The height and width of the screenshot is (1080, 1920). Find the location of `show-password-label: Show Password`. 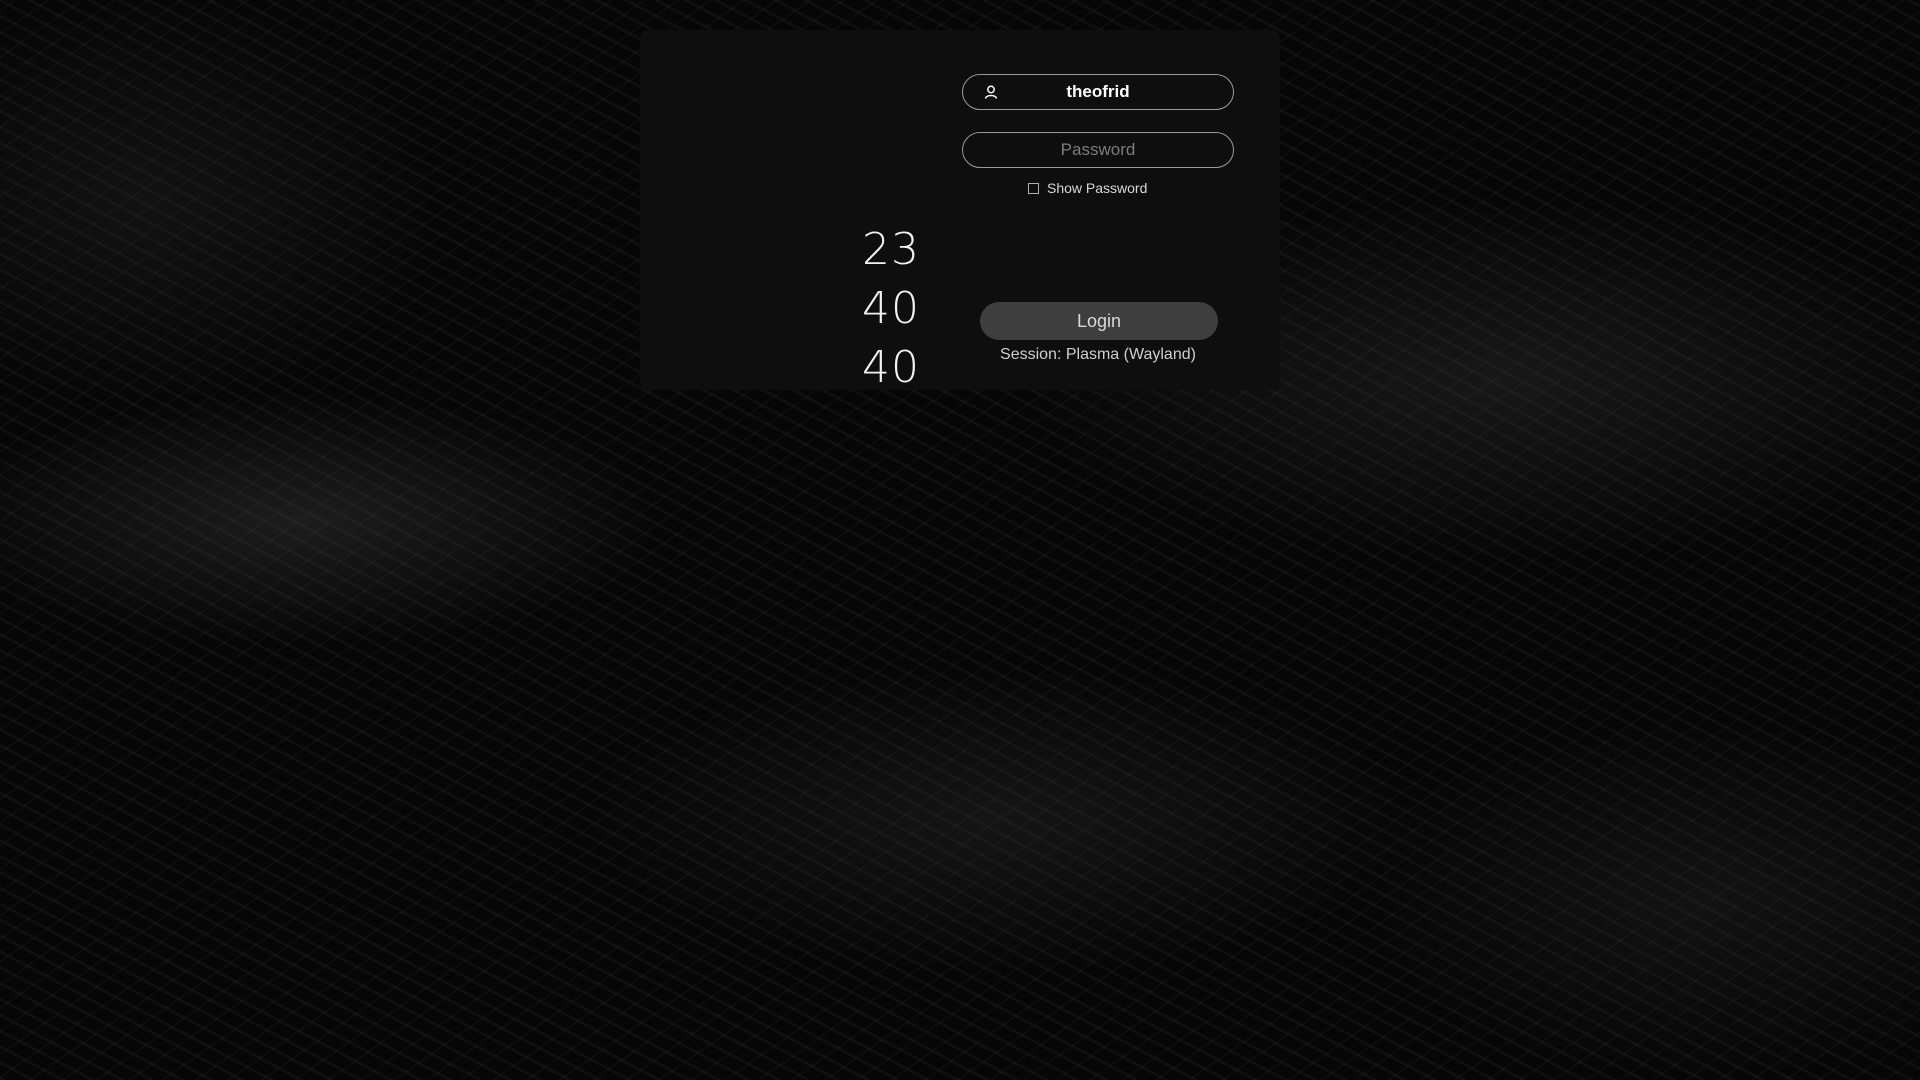

show-password-label: Show Password is located at coordinates (1097, 188).